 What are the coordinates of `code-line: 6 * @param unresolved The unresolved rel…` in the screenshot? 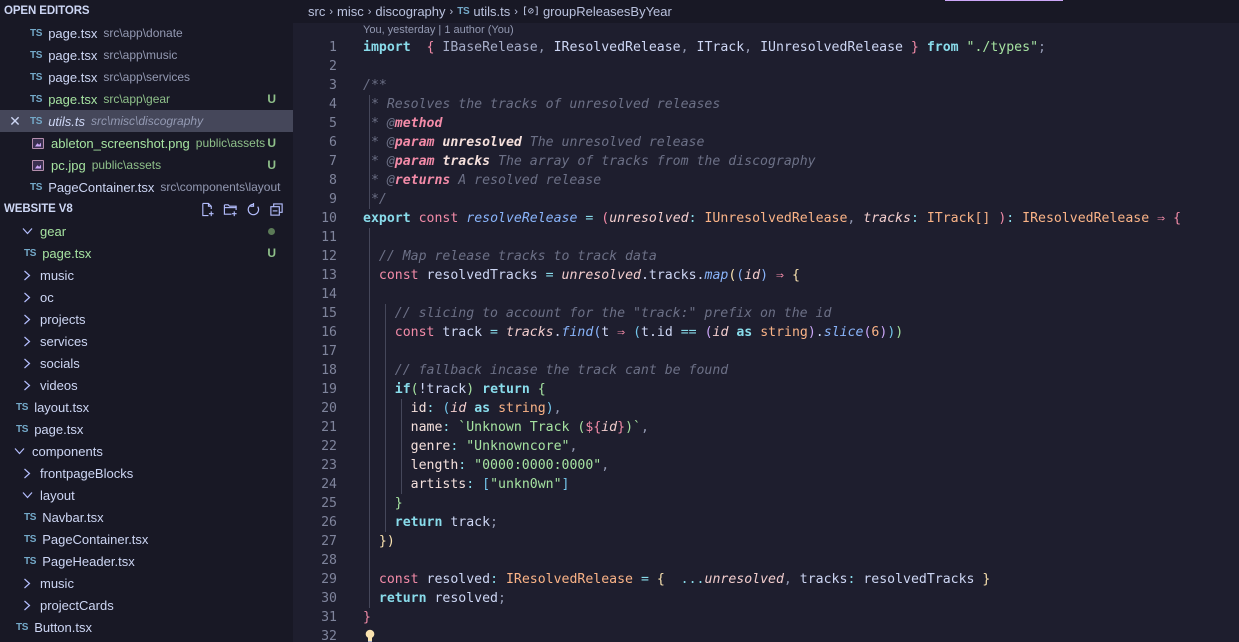 It's located at (766, 142).